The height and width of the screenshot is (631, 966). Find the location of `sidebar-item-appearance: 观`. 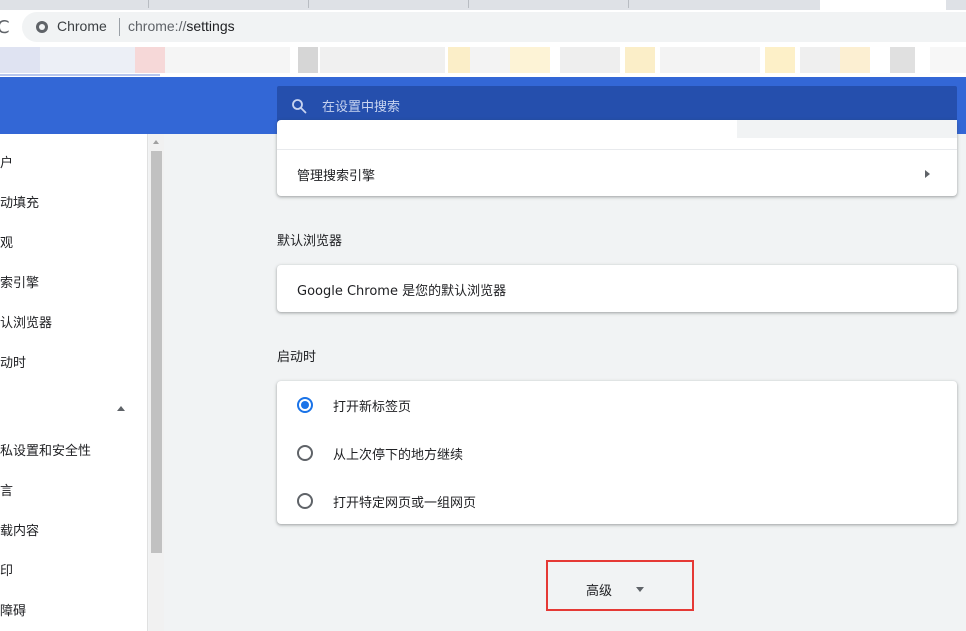

sidebar-item-appearance: 观 is located at coordinates (6, 241).